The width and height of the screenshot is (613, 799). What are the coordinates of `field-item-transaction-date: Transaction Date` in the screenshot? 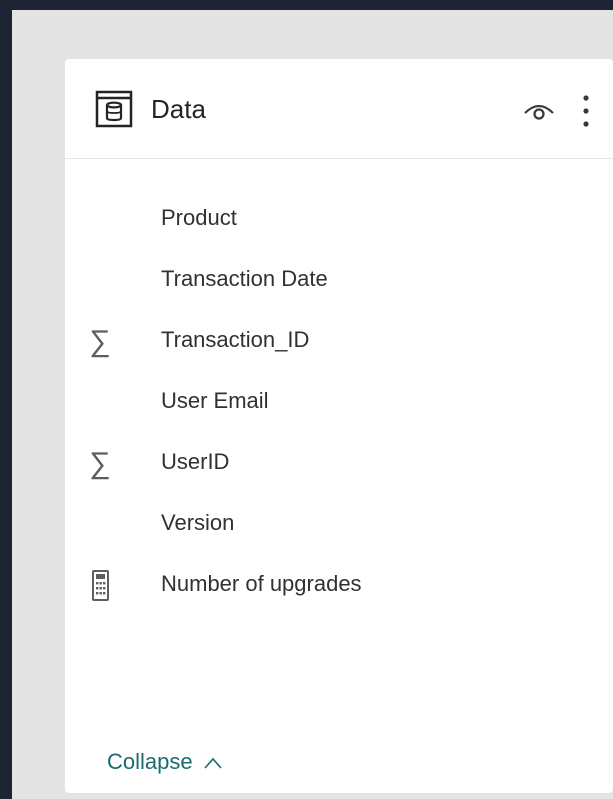 It's located at (339, 290).